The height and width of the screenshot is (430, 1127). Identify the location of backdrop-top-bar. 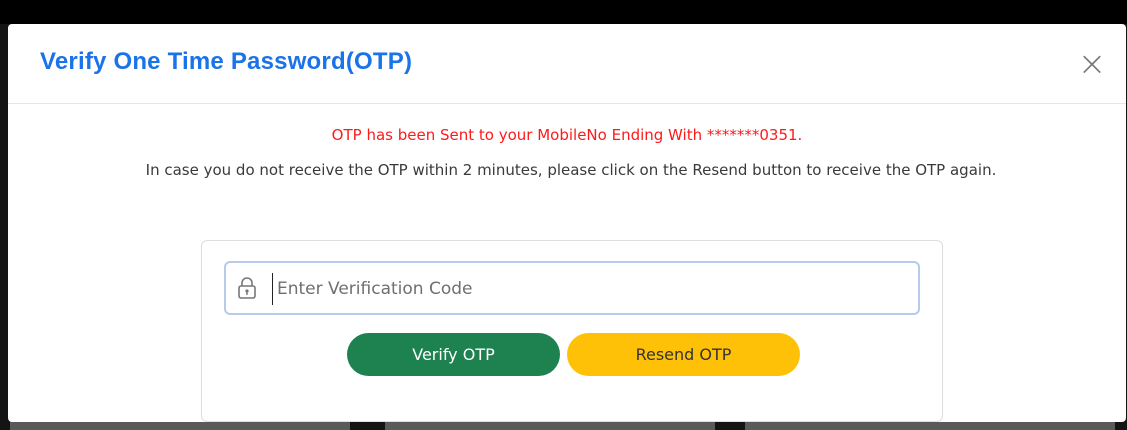
(563, 12).